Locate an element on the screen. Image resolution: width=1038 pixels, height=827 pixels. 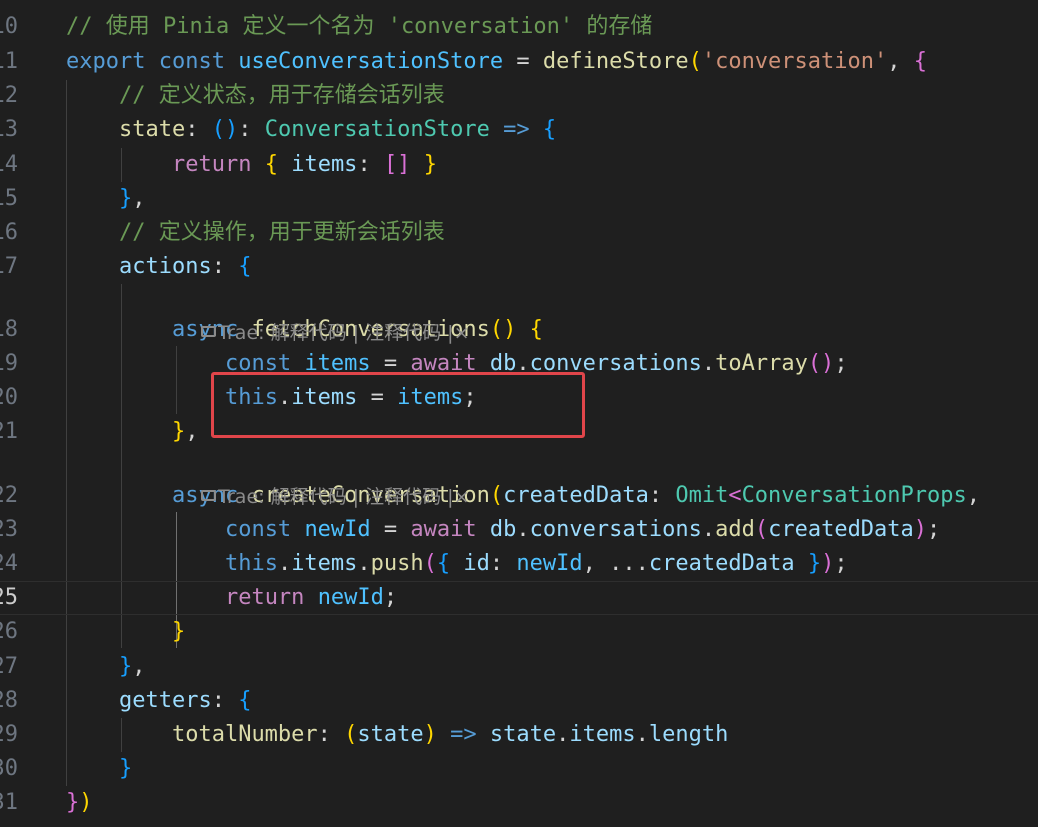
code-line: 30 } is located at coordinates (519, 769).